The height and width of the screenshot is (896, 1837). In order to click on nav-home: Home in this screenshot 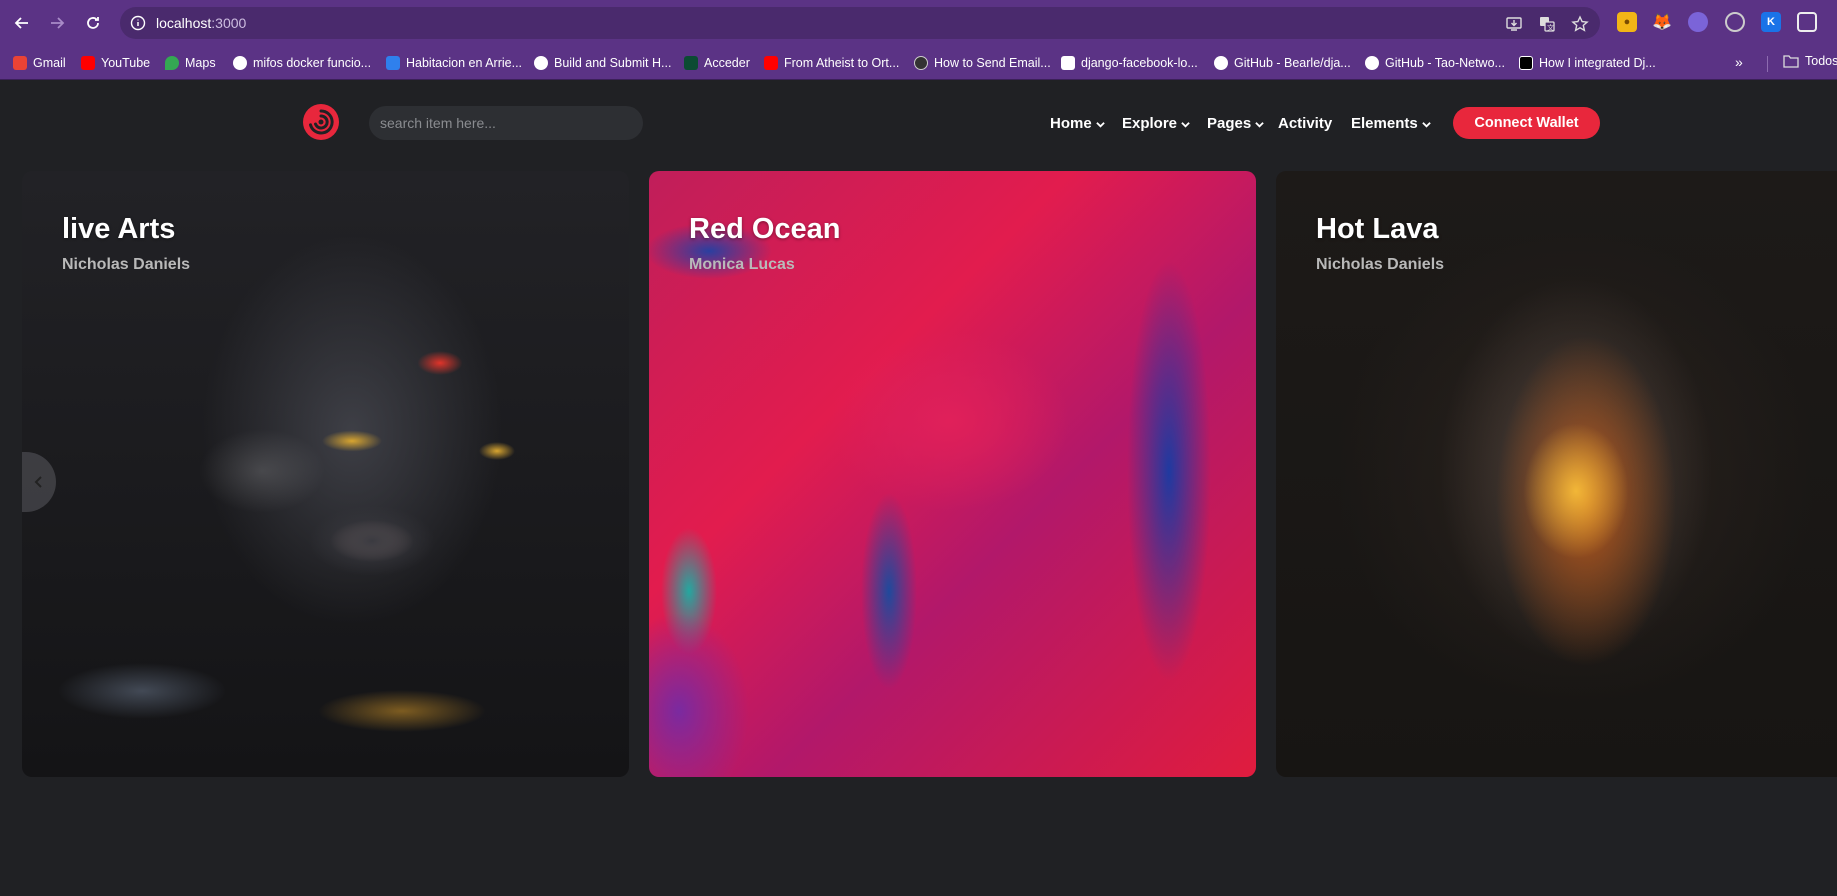, I will do `click(1077, 123)`.